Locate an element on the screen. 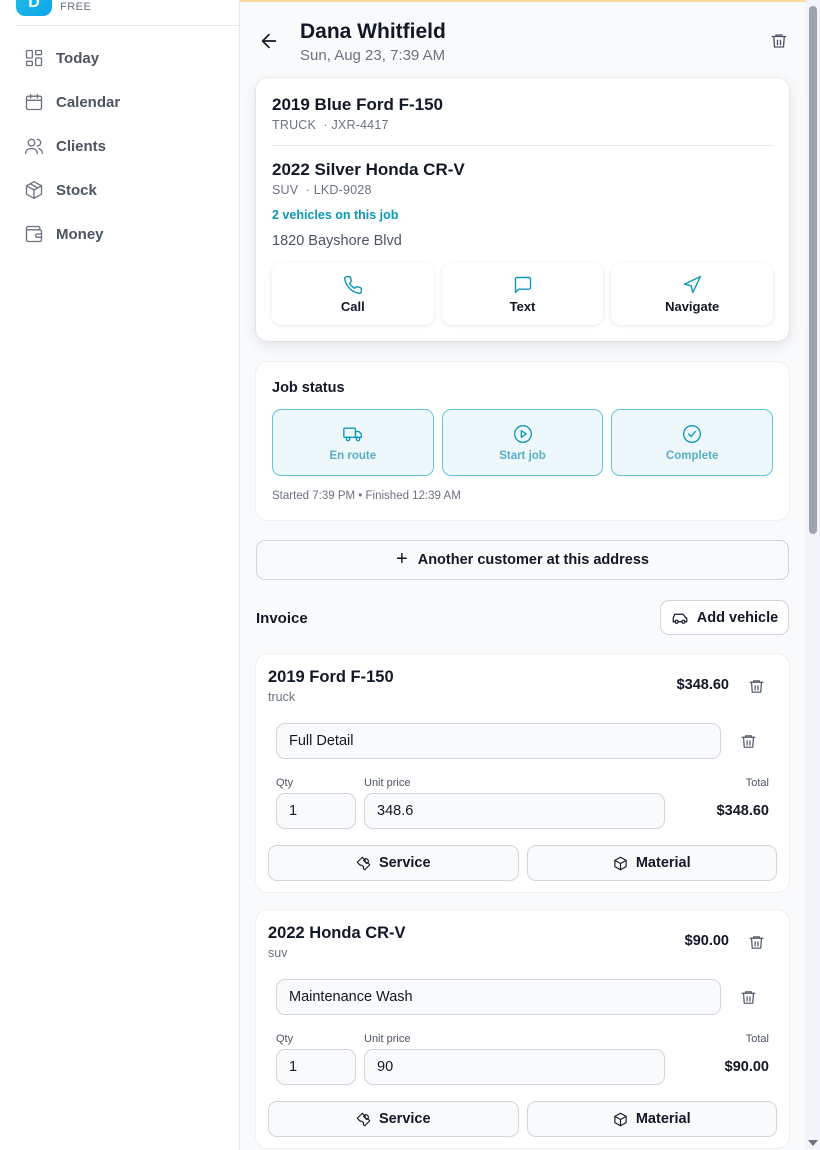  complete-button: Complete is located at coordinates (692, 442).